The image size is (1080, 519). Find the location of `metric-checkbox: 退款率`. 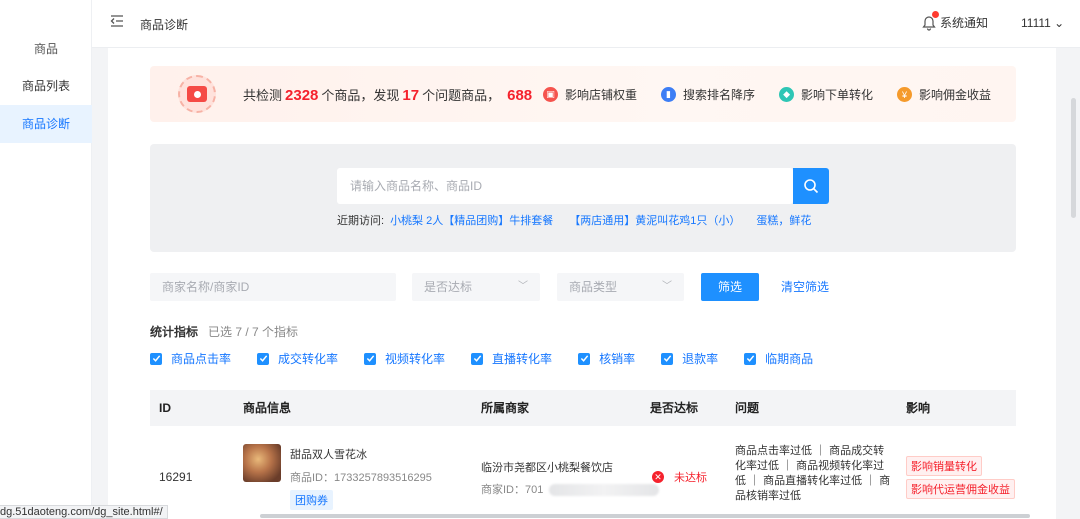

metric-checkbox: 退款率 is located at coordinates (689, 358).